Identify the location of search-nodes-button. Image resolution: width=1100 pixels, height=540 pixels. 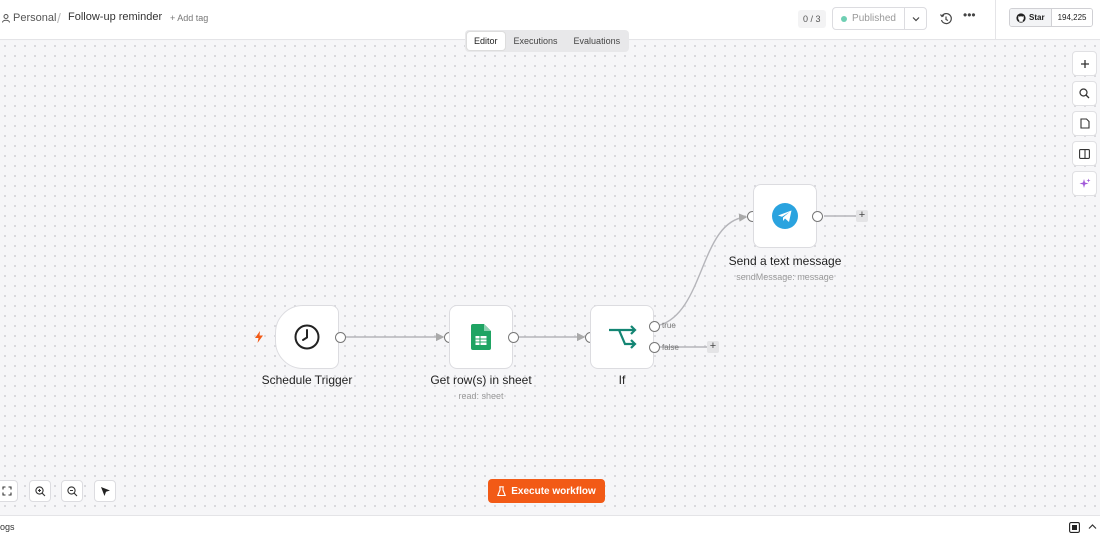
(1084, 93).